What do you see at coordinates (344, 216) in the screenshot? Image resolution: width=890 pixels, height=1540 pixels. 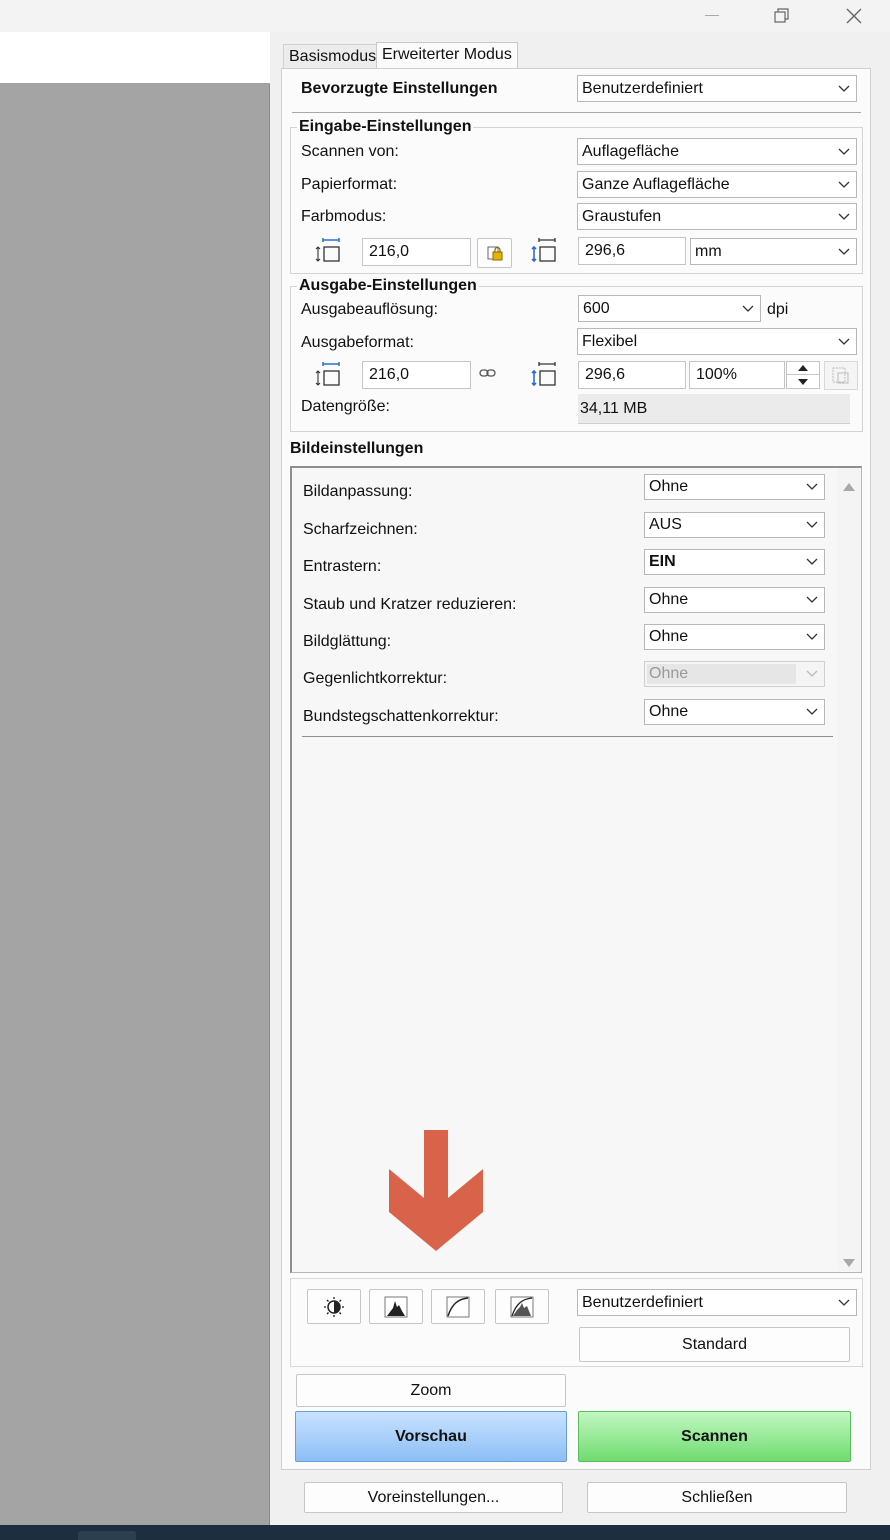 I see `color-mode-label: Farbmodus:` at bounding box center [344, 216].